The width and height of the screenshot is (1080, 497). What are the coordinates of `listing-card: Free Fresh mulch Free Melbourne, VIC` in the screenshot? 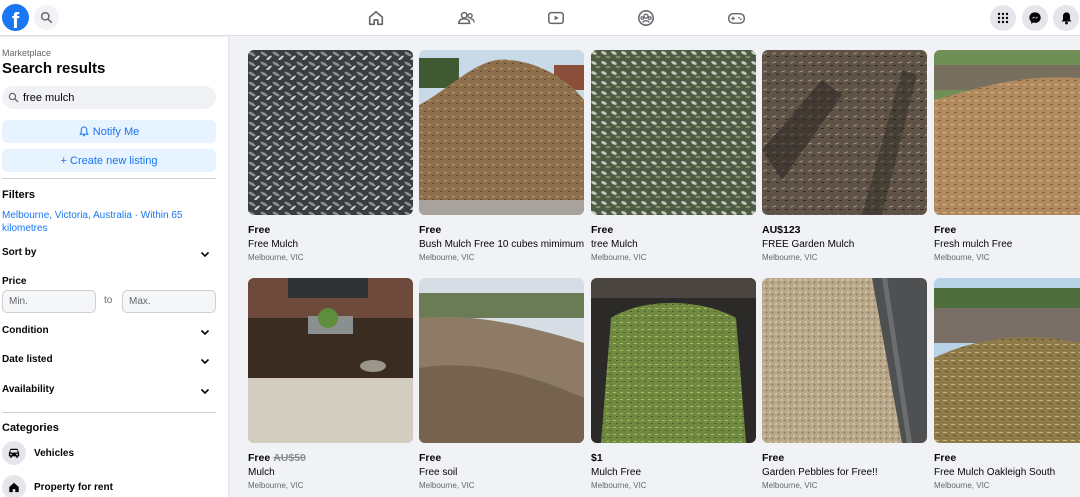 It's located at (1007, 156).